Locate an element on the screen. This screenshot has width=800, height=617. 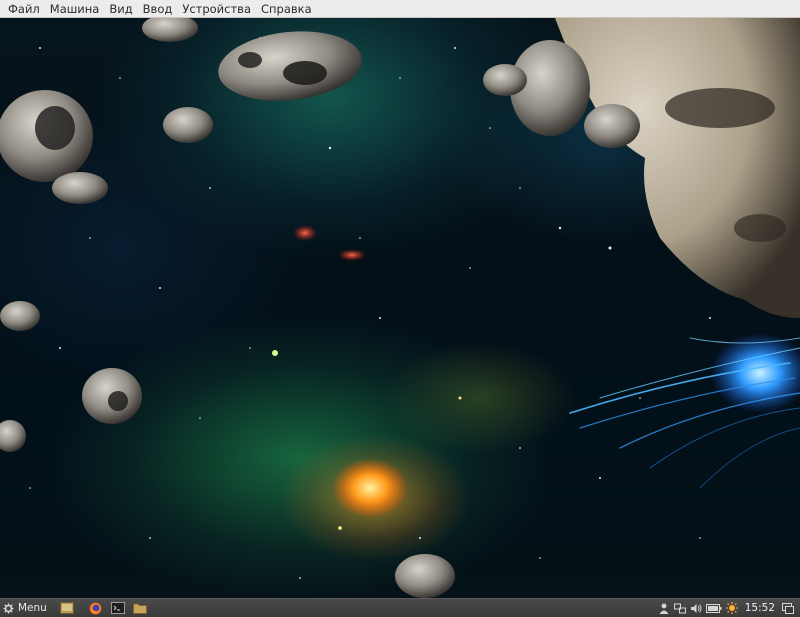
terminal-icon is located at coordinates (117, 608).